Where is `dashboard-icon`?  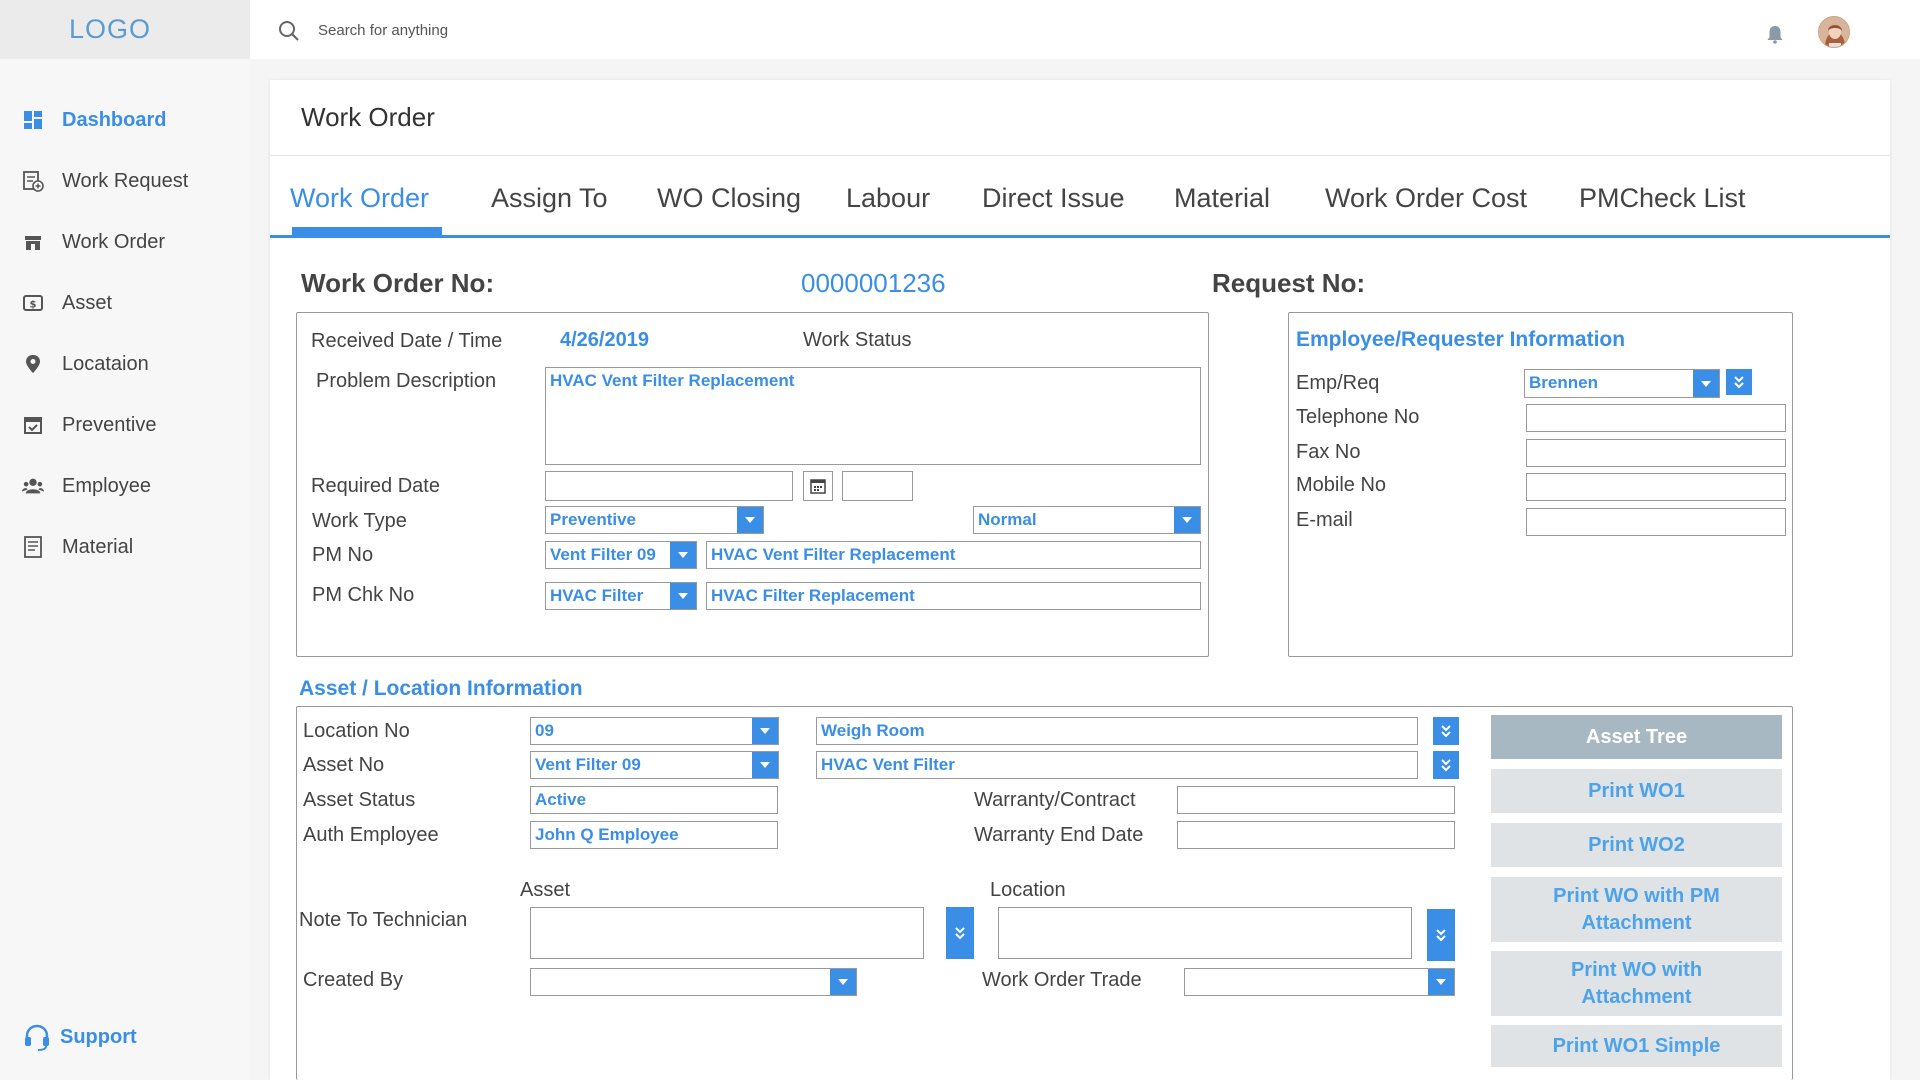 dashboard-icon is located at coordinates (33, 120).